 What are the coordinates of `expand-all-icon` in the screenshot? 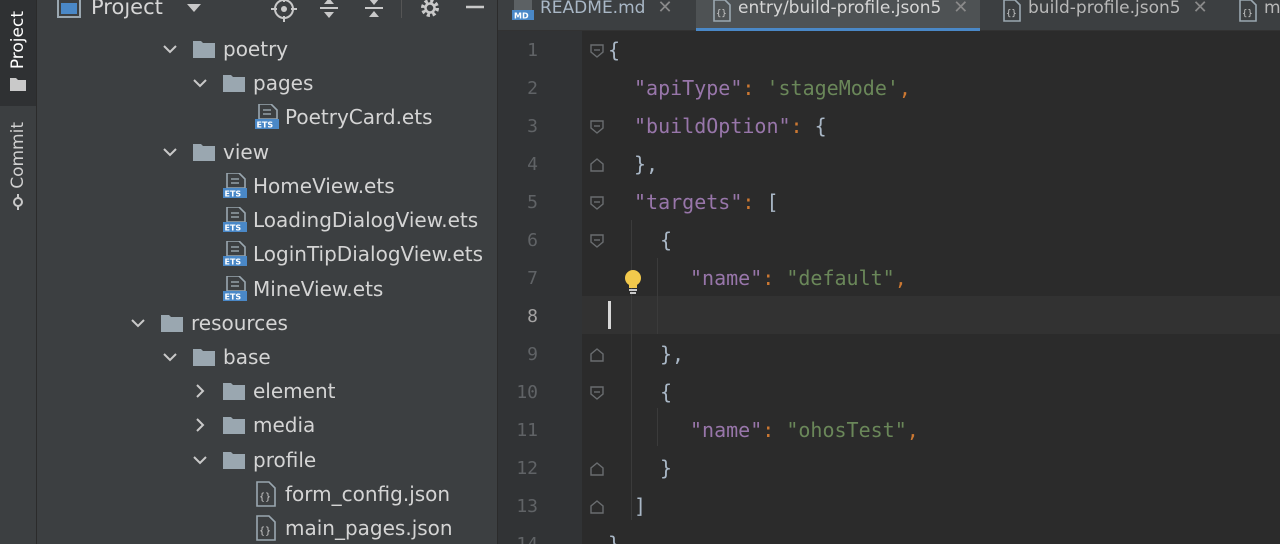 It's located at (329, 12).